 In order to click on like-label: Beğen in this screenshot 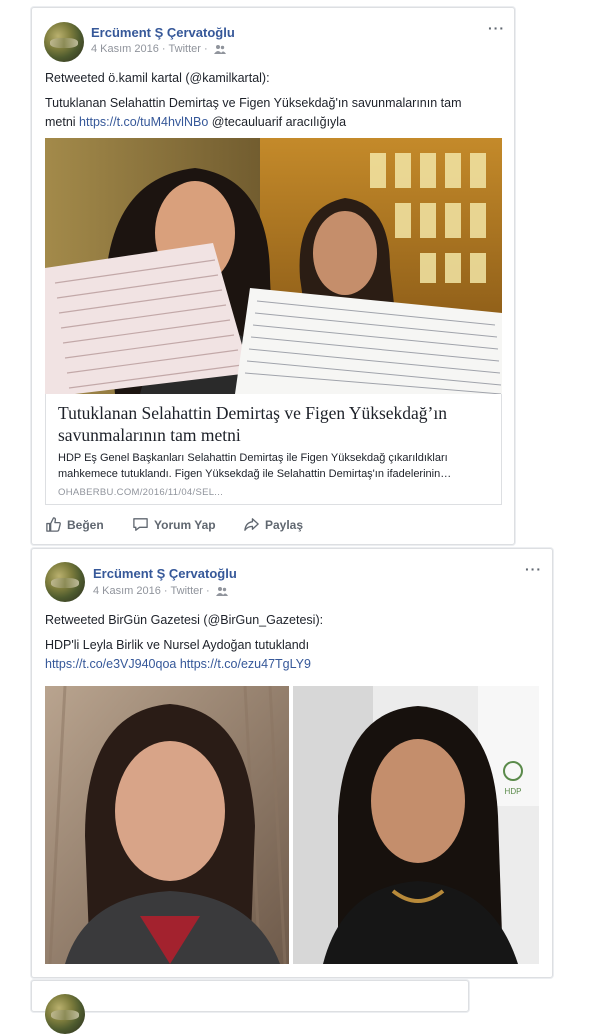, I will do `click(85, 524)`.